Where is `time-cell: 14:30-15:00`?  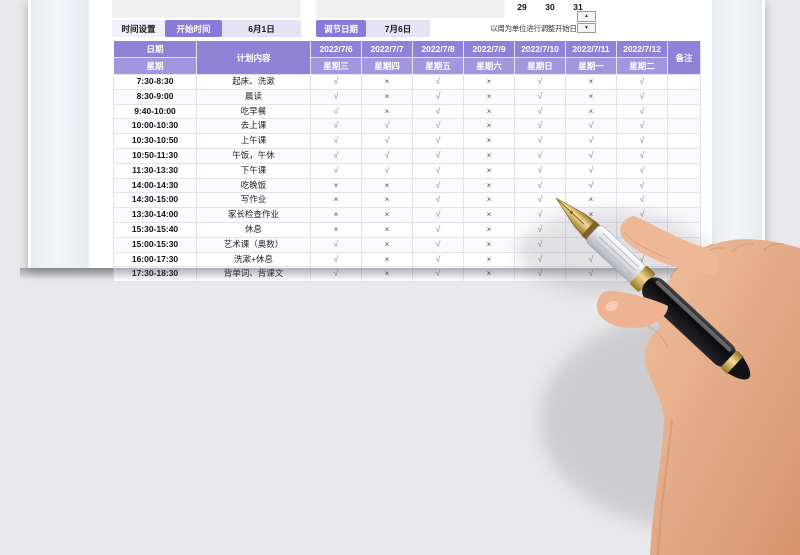 time-cell: 14:30-15:00 is located at coordinates (155, 200).